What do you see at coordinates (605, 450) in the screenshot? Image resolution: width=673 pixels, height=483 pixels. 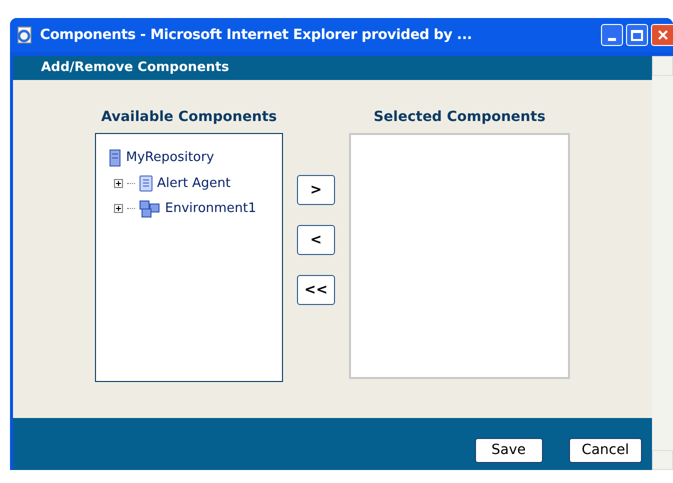 I see `dialog-button: Cancel` at bounding box center [605, 450].